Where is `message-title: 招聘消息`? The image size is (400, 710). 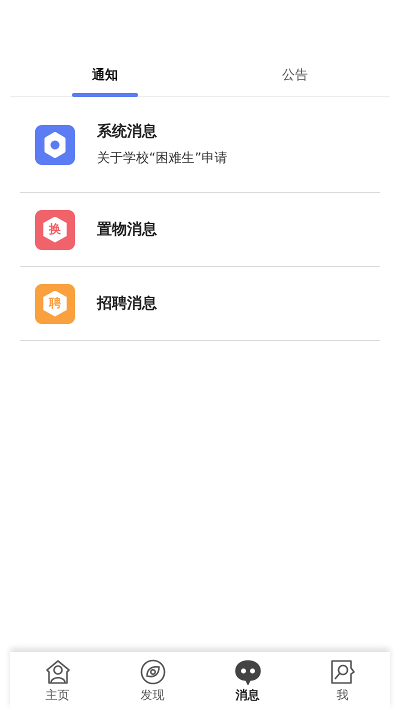 message-title: 招聘消息 is located at coordinates (127, 303).